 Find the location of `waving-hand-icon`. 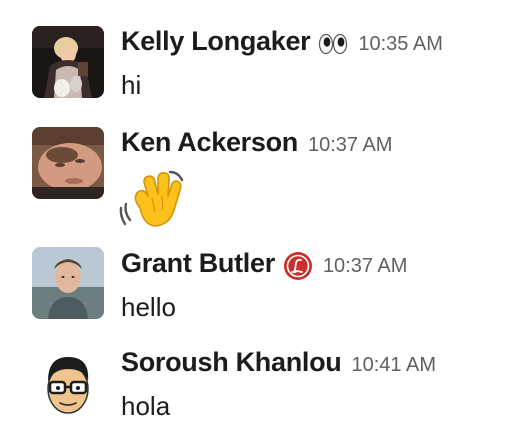

waving-hand-icon is located at coordinates (153, 199).